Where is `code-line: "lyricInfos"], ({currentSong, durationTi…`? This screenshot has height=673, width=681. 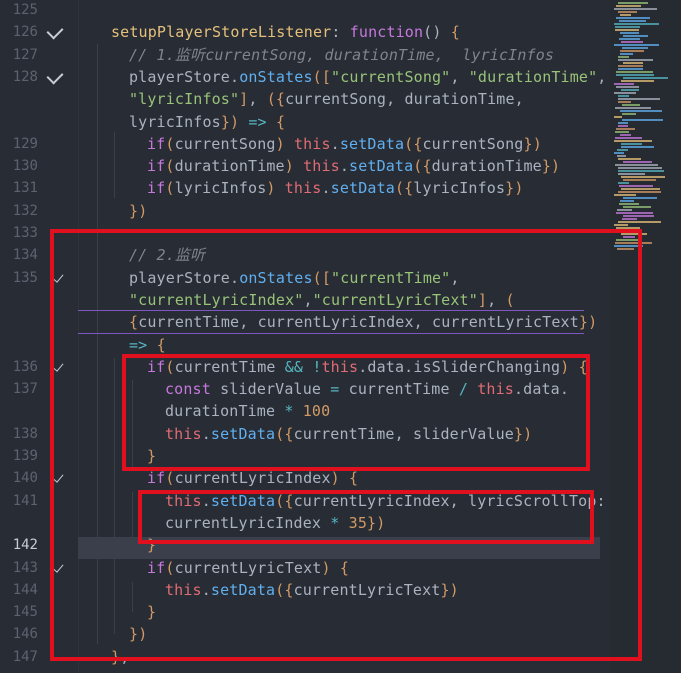
code-line: "lyricInfos"], ({currentSong, durationTi… is located at coordinates (305, 99).